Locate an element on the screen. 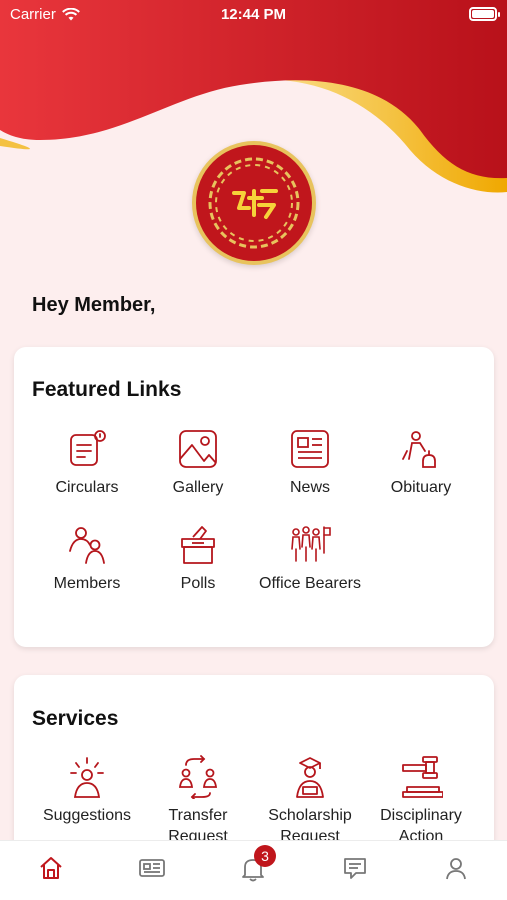  featured-item-label: Members is located at coordinates (87, 583).